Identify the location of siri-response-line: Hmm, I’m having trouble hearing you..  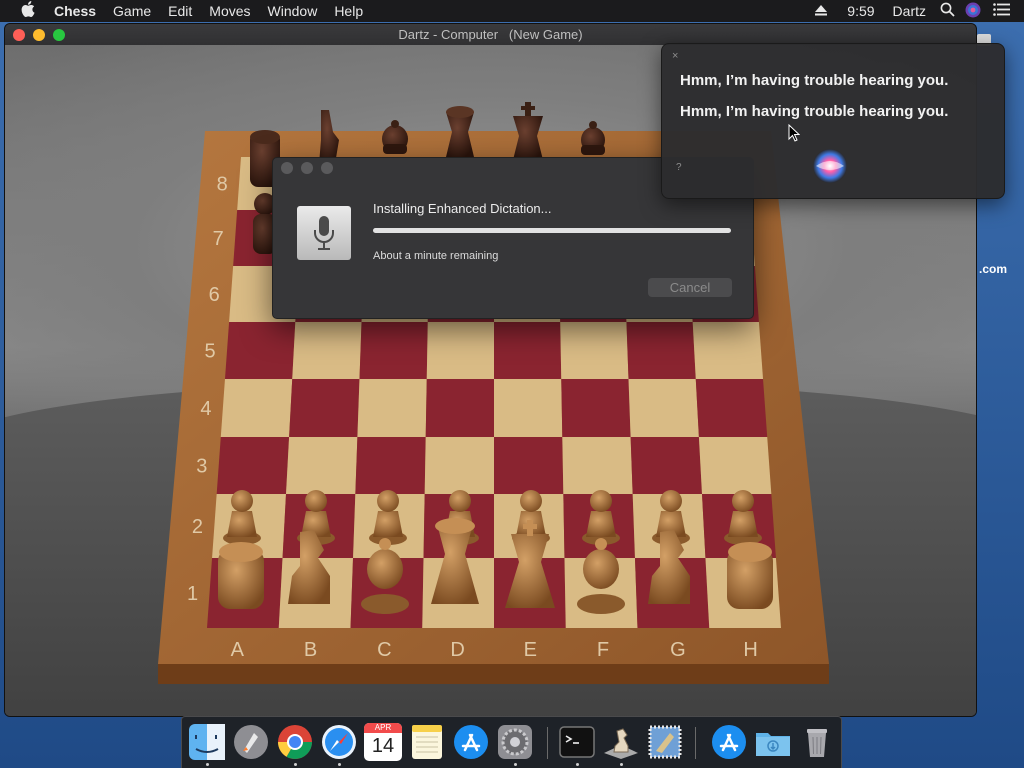
(814, 80).